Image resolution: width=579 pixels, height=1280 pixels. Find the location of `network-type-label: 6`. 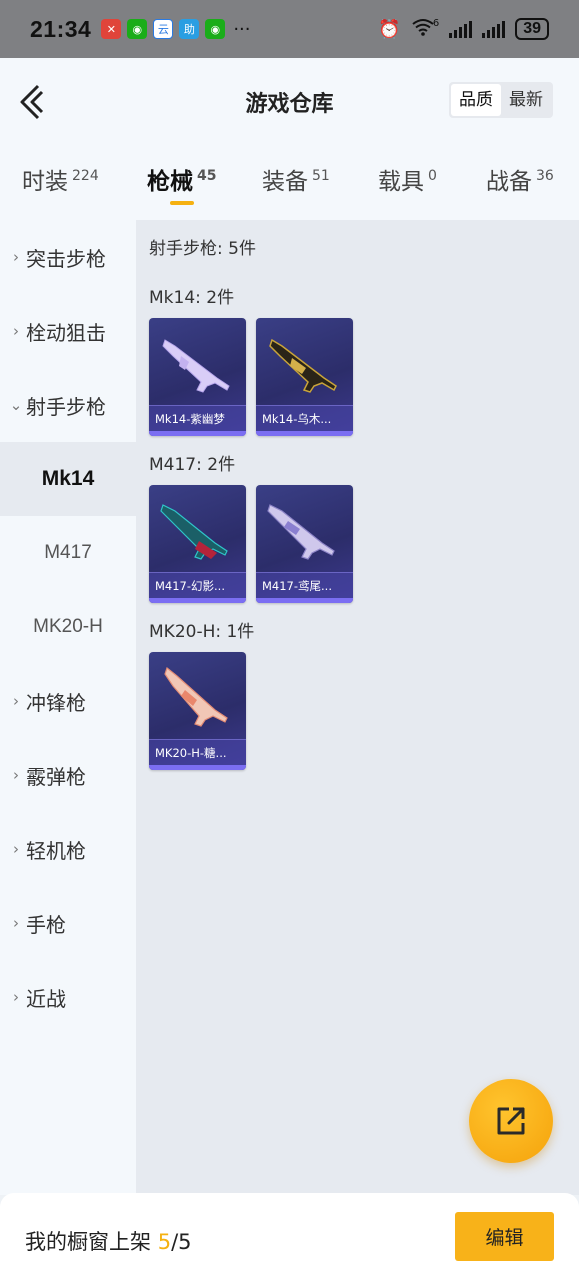

network-type-label: 6 is located at coordinates (436, 23).